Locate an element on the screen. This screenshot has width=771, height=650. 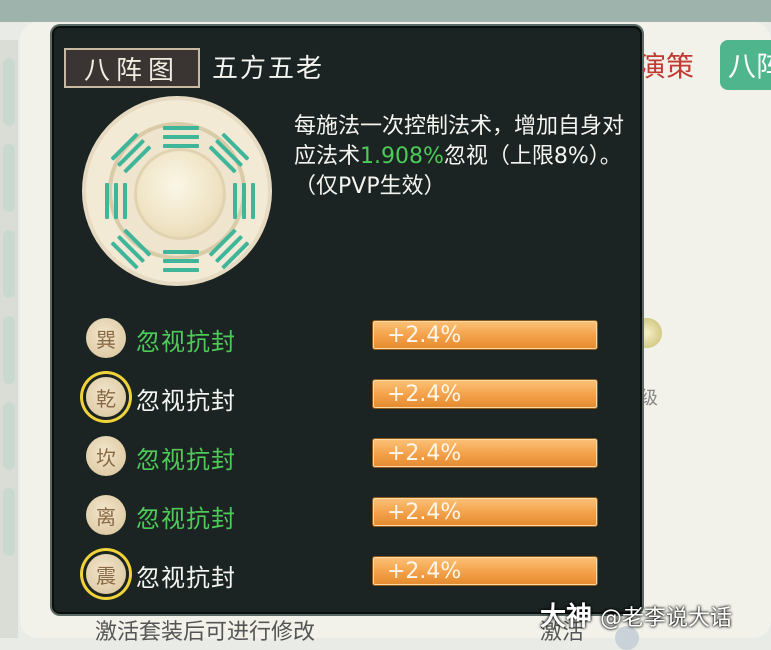
activate-hint: 激活套装后可进行修改 is located at coordinates (205, 632).